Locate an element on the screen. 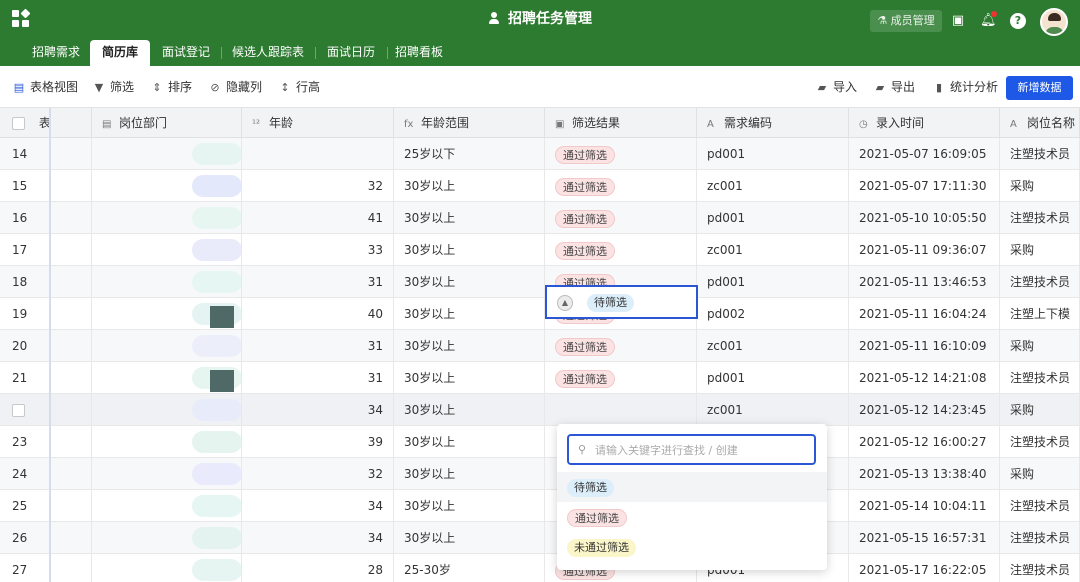 The width and height of the screenshot is (1080, 582). row-height-button: ↕ 行高 is located at coordinates (299, 87).